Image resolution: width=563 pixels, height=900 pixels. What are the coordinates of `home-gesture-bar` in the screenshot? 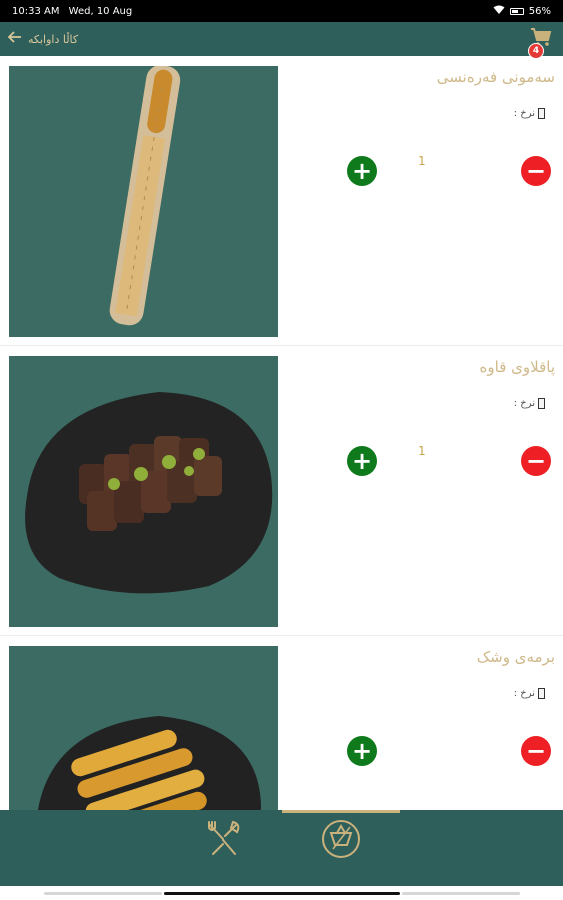 It's located at (282, 893).